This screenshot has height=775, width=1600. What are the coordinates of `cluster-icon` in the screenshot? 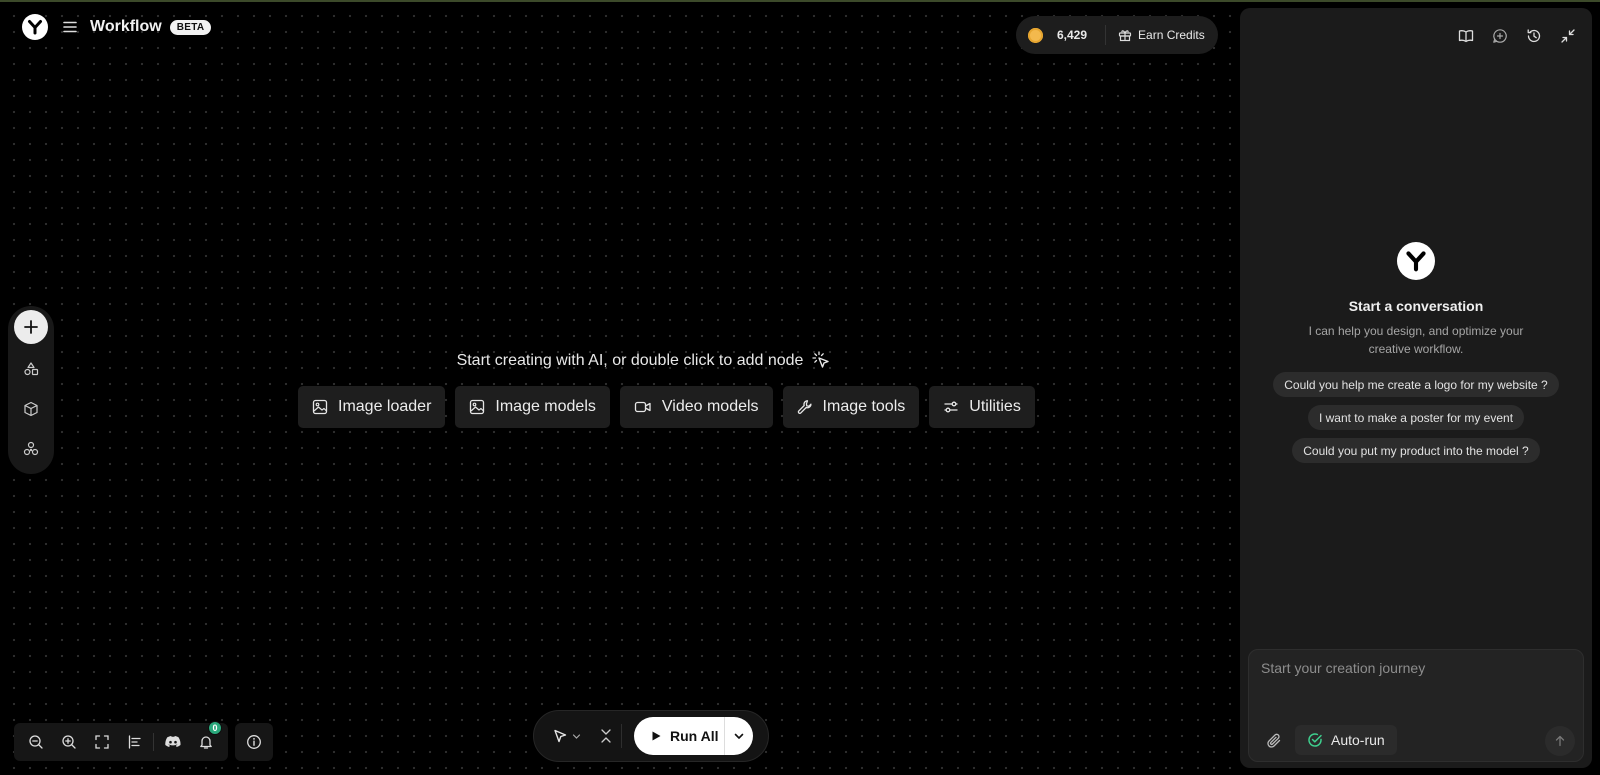 It's located at (31, 449).